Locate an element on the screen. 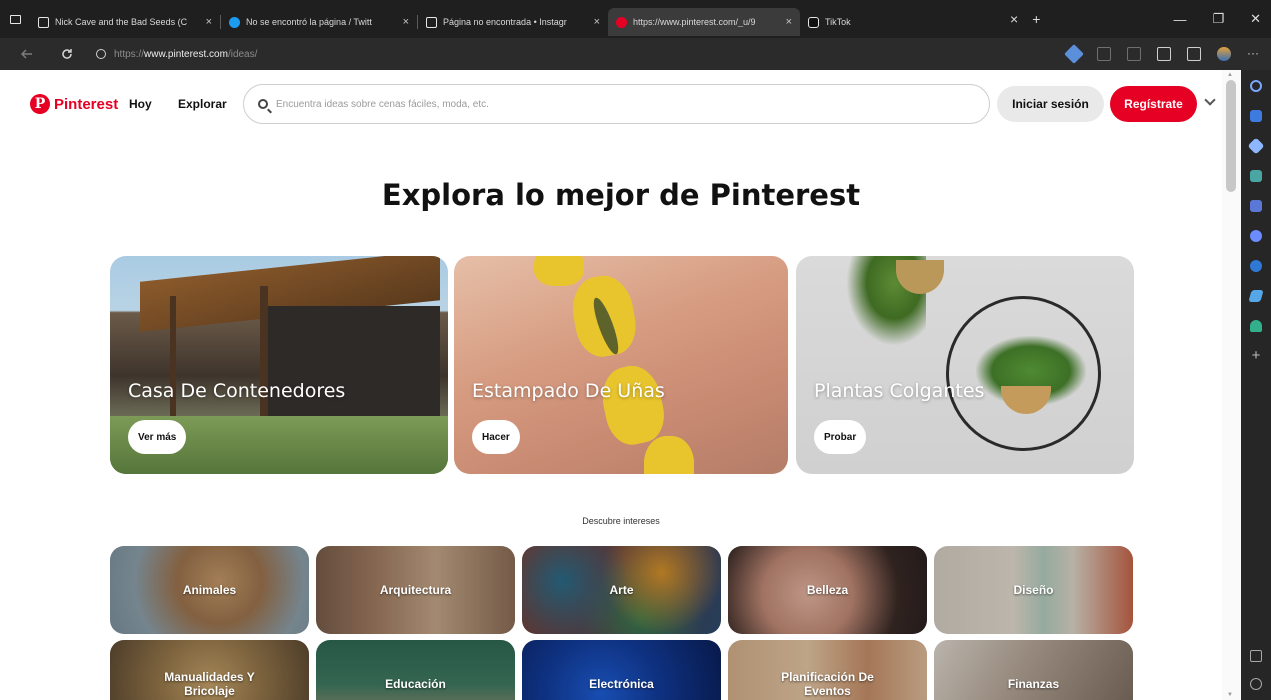 The width and height of the screenshot is (1271, 700). page-scrollbar: ▲ ▼ is located at coordinates (1231, 385).